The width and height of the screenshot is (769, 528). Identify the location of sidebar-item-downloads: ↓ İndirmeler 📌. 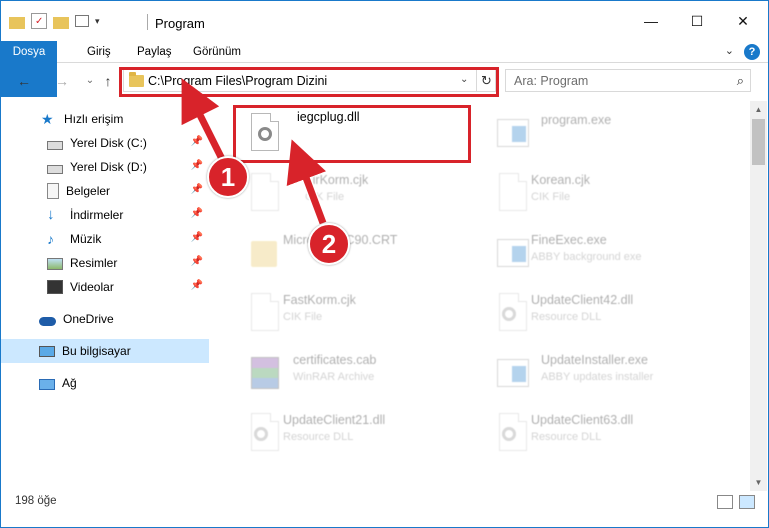
(105, 215).